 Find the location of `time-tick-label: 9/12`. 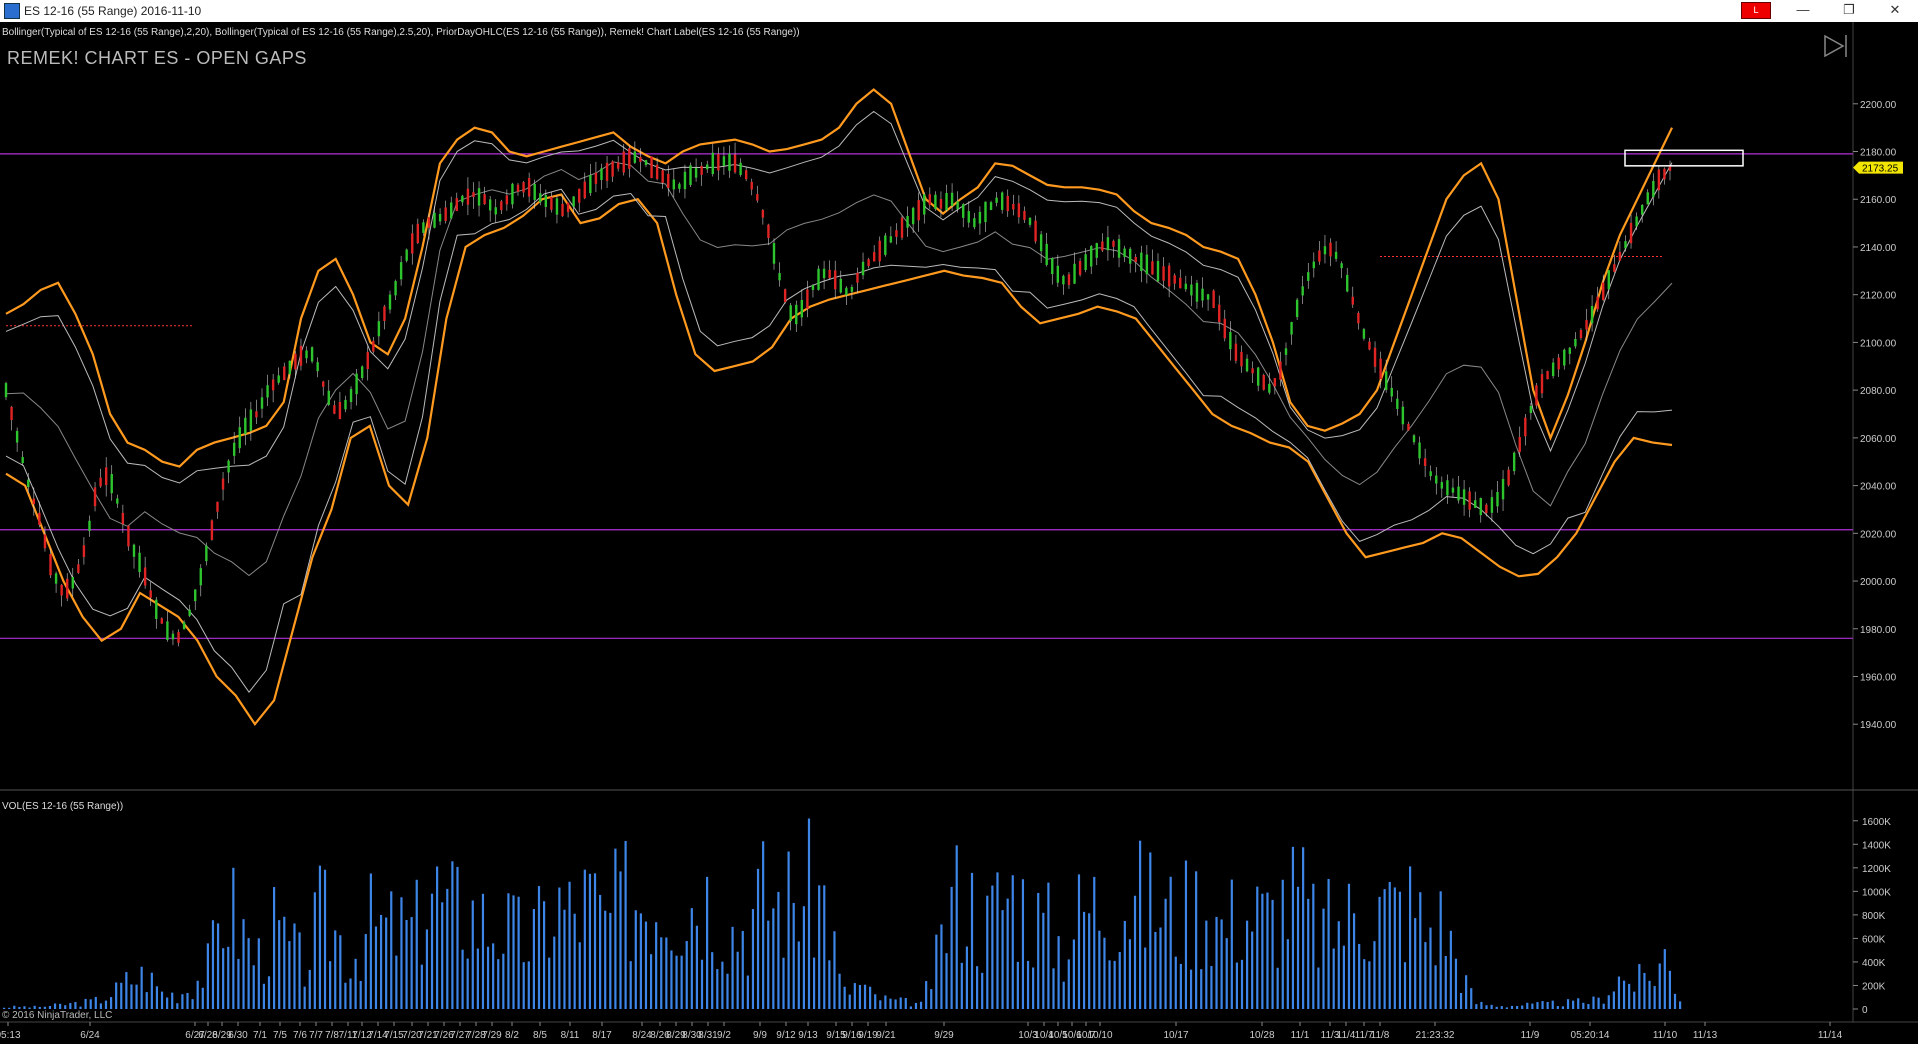

time-tick-label: 9/12 is located at coordinates (786, 1035).